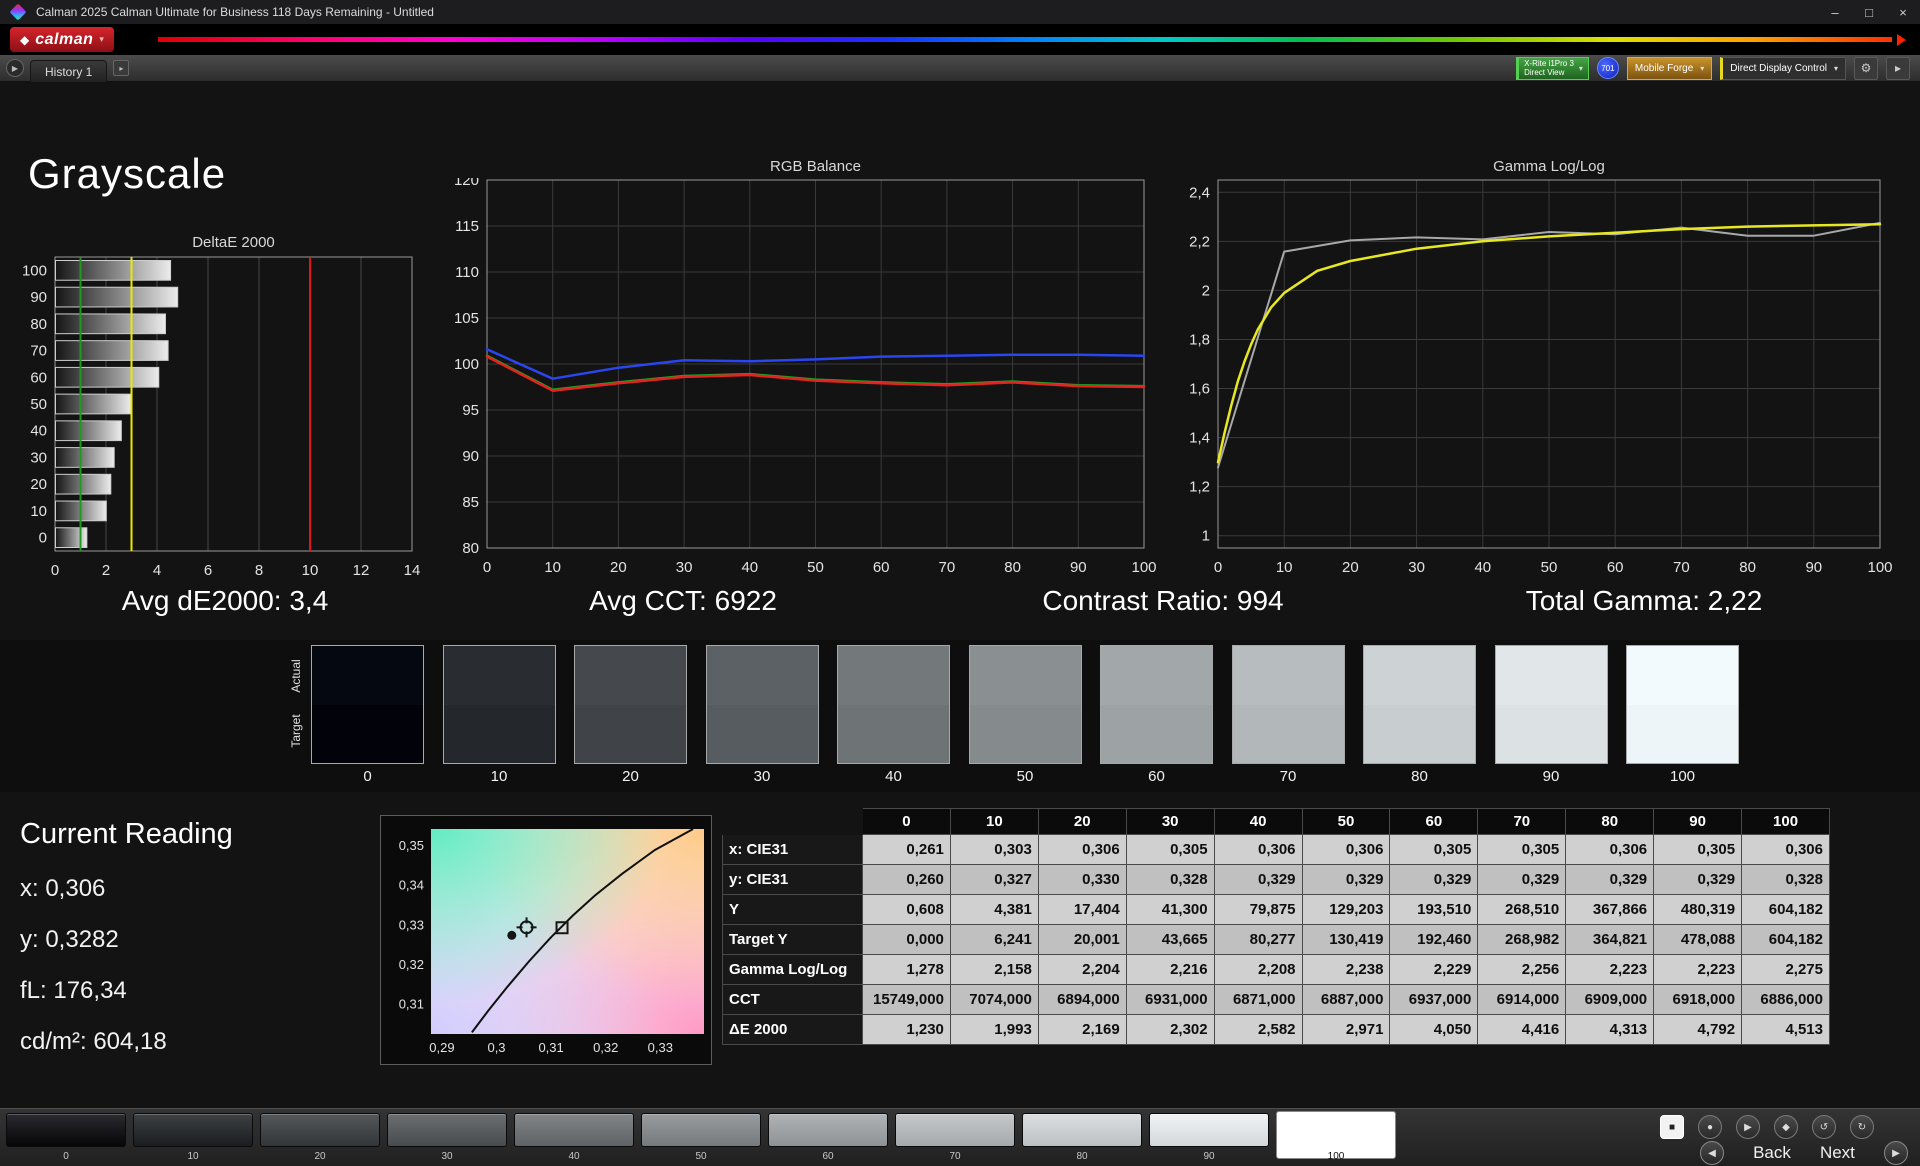 Image resolution: width=1920 pixels, height=1166 pixels. What do you see at coordinates (1346, 1029) in the screenshot?
I see `table-cell: 2,971` at bounding box center [1346, 1029].